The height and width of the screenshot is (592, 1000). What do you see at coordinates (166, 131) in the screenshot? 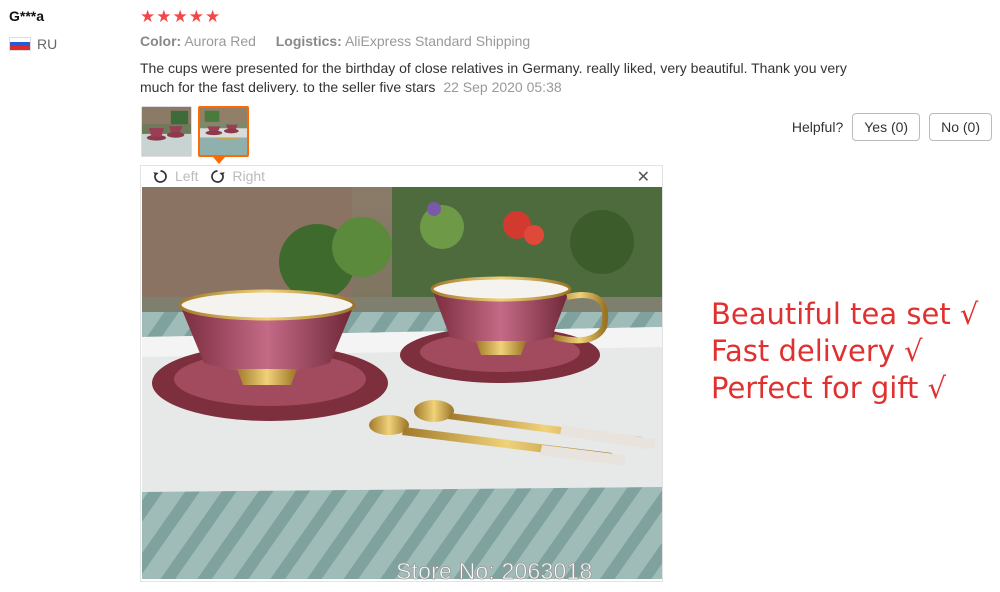
I see `review-photo-thumbnail` at bounding box center [166, 131].